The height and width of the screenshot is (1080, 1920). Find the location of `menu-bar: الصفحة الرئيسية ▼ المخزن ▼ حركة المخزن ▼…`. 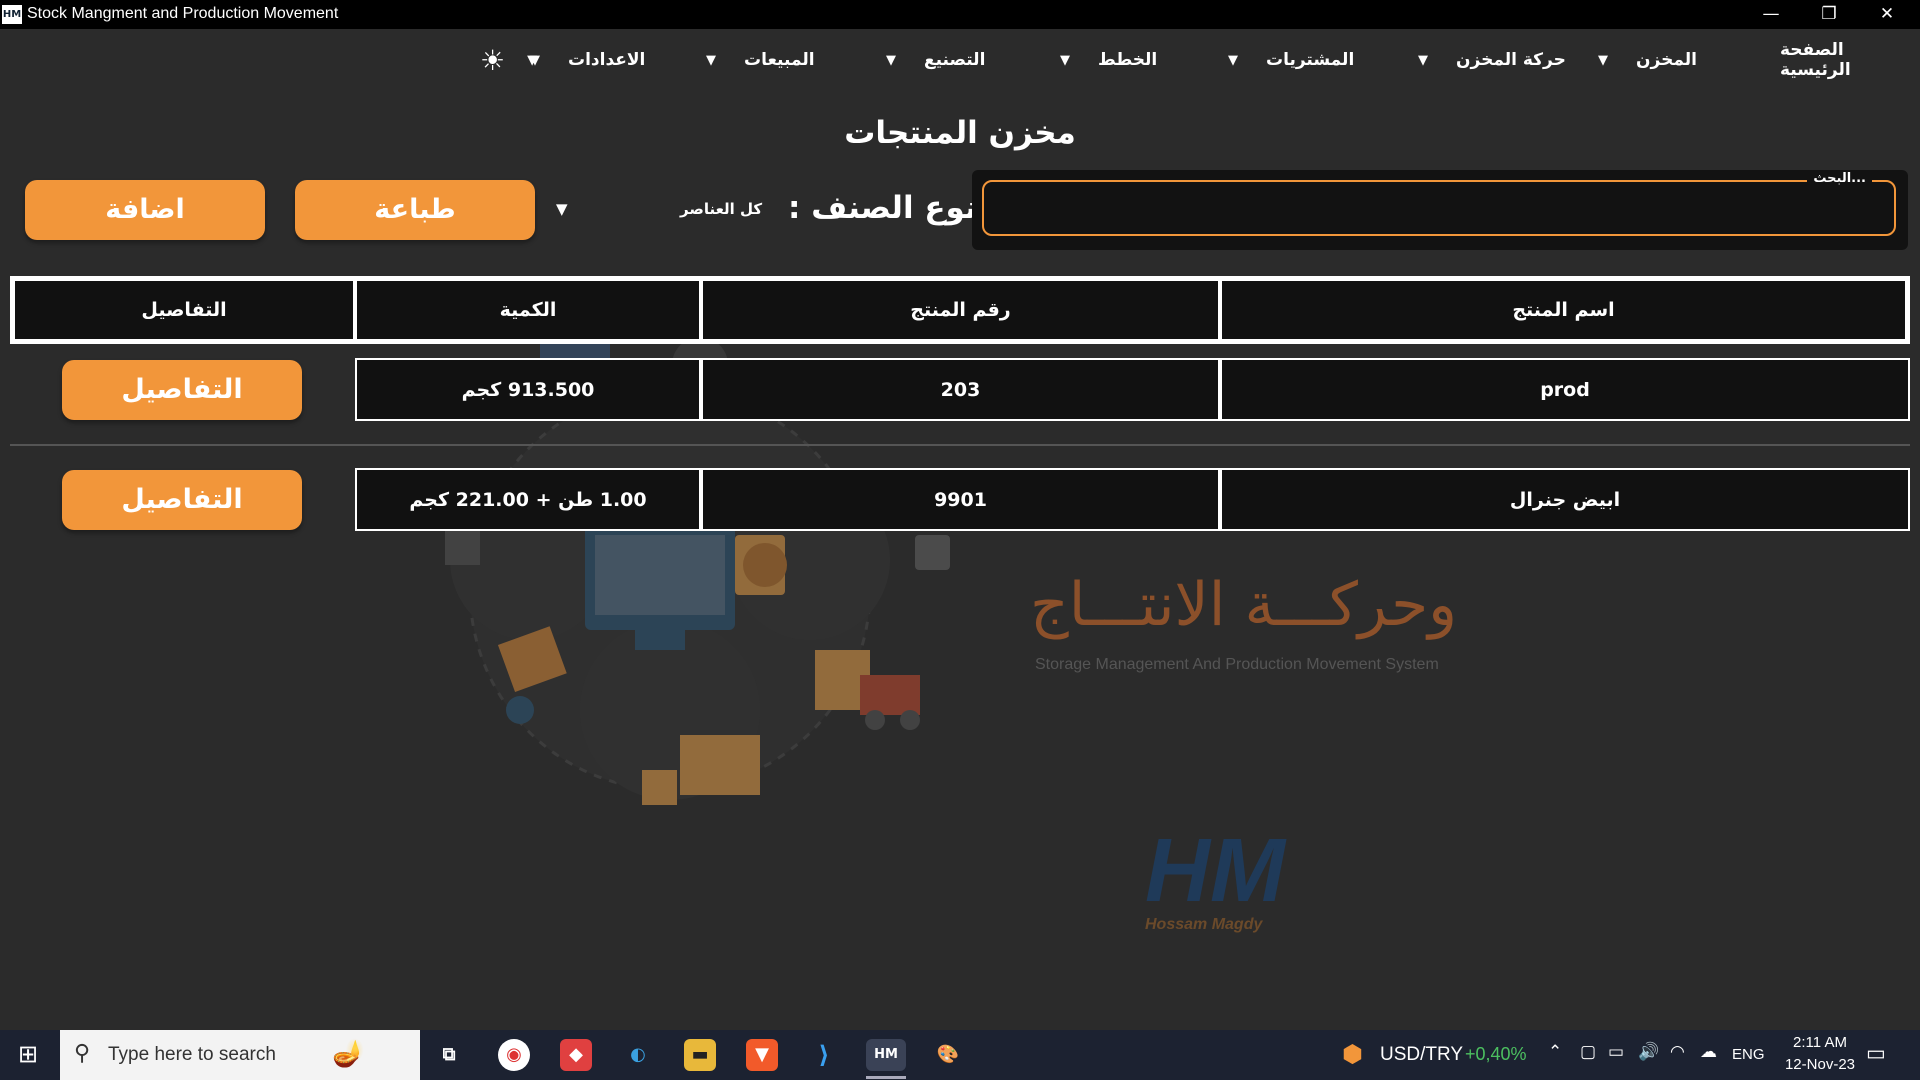

menu-bar: الصفحة الرئيسية ▼ المخزن ▼ حركة المخزن ▼… is located at coordinates (960, 59).